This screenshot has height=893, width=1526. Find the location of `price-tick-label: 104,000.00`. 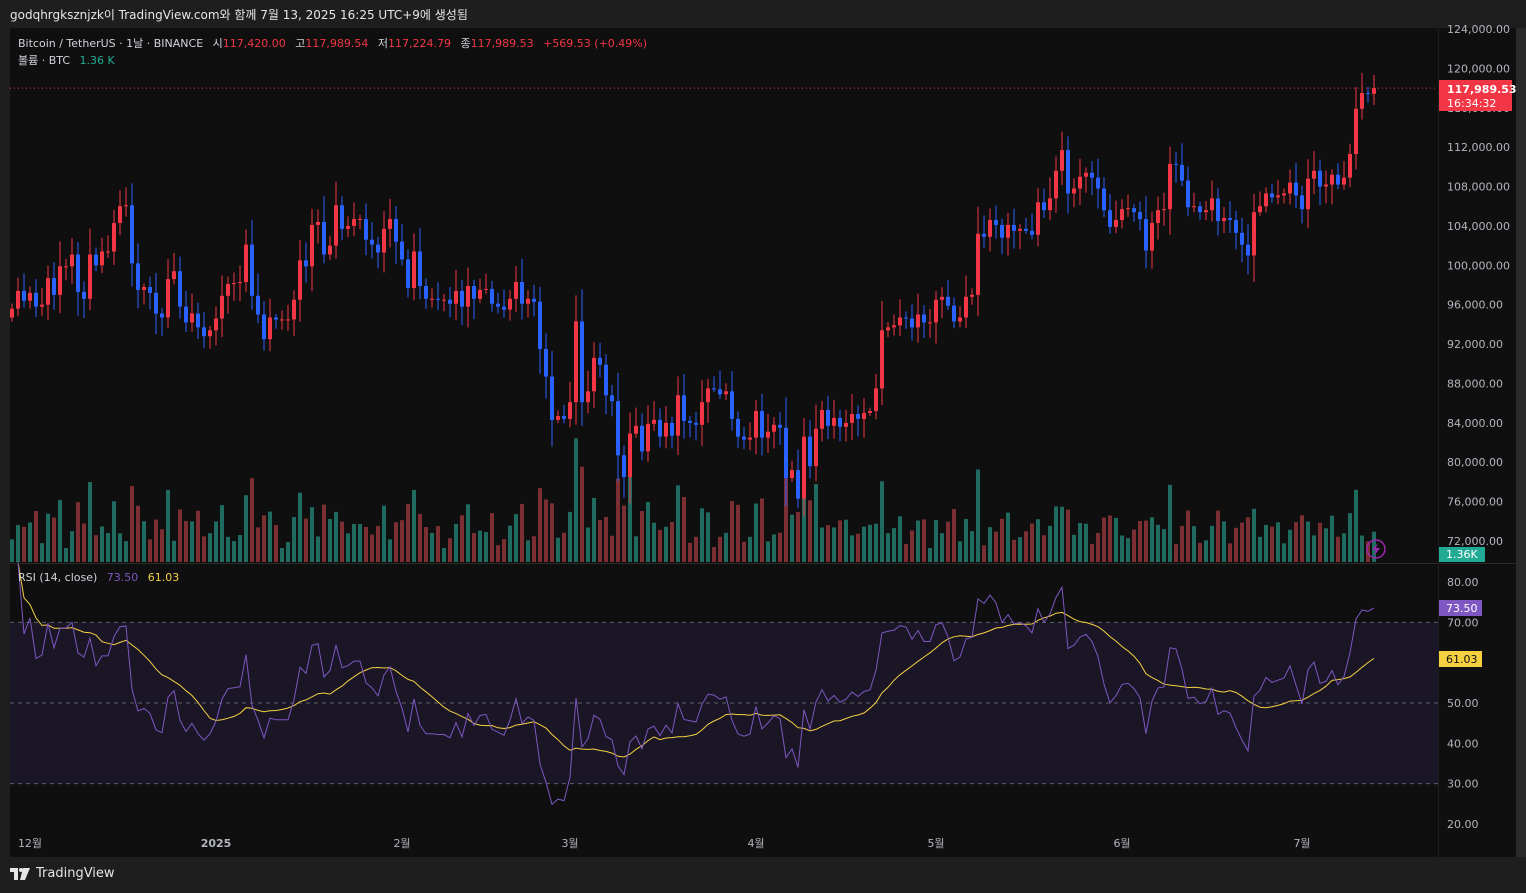

price-tick-label: 104,000.00 is located at coordinates (1478, 226).